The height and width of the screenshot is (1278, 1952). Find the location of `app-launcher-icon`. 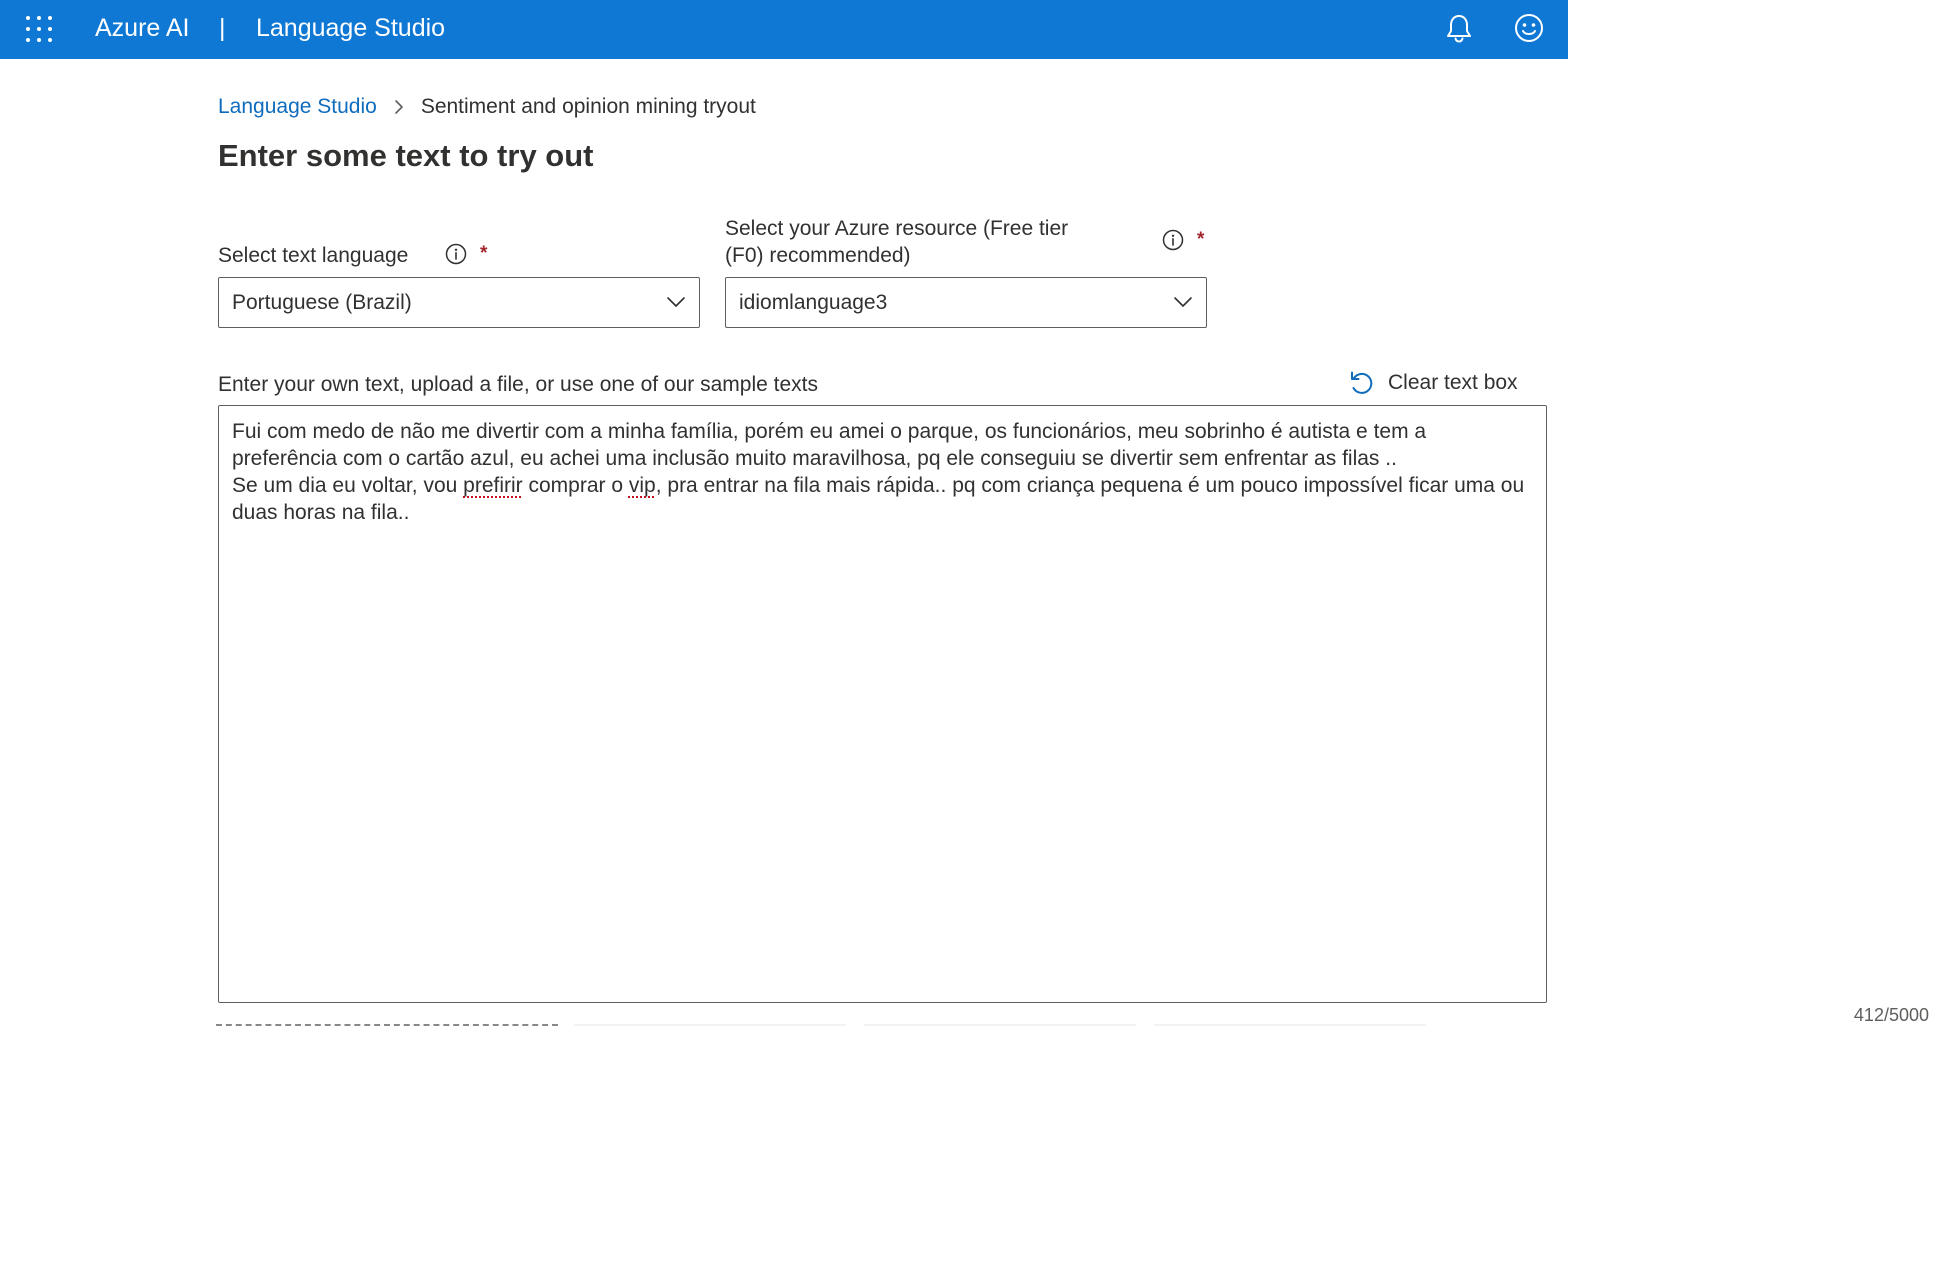

app-launcher-icon is located at coordinates (39, 29).